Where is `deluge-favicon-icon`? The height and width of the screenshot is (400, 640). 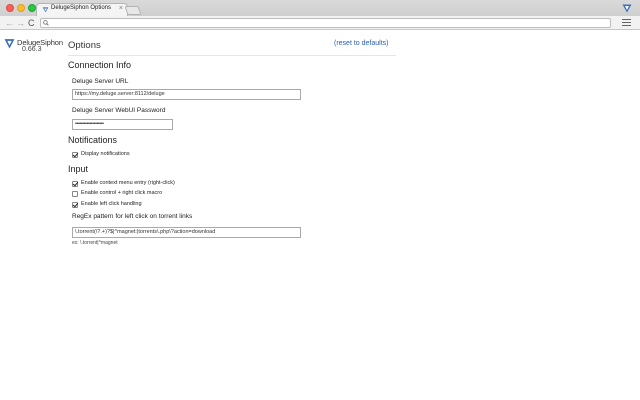
deluge-favicon-icon is located at coordinates (45, 10).